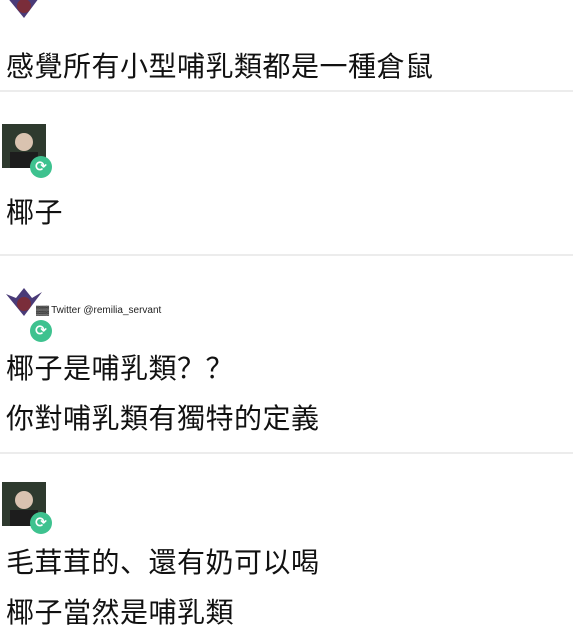 The image size is (573, 640). Describe the element at coordinates (43, 310) in the screenshot. I see `watermark-mark: ▓▓` at that location.